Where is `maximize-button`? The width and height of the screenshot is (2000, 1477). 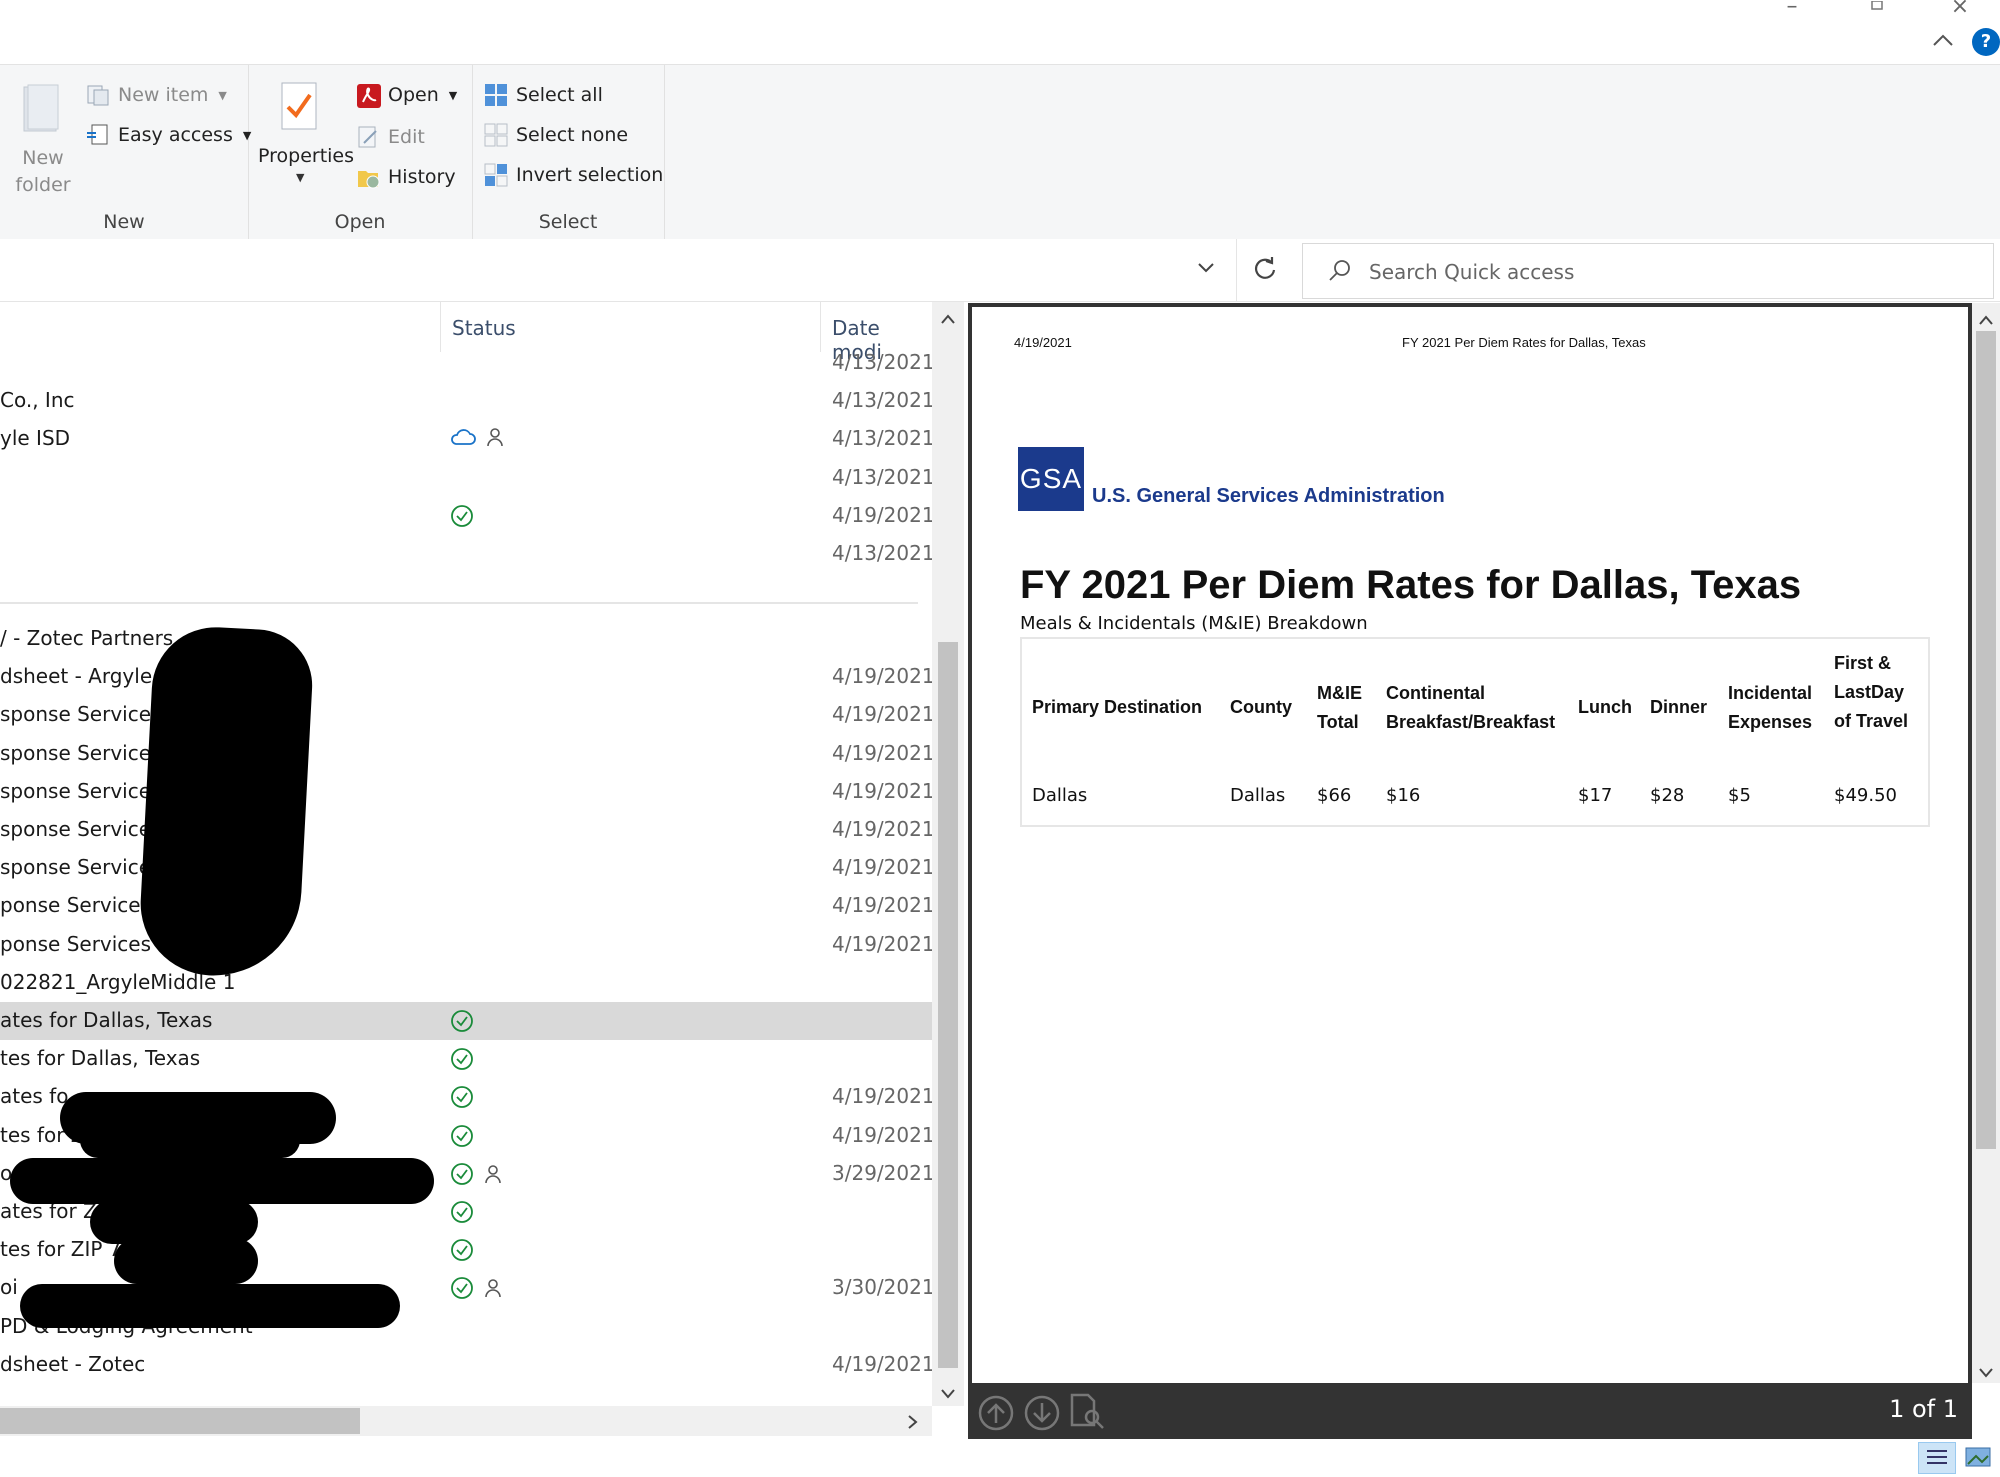 maximize-button is located at coordinates (1876, 10).